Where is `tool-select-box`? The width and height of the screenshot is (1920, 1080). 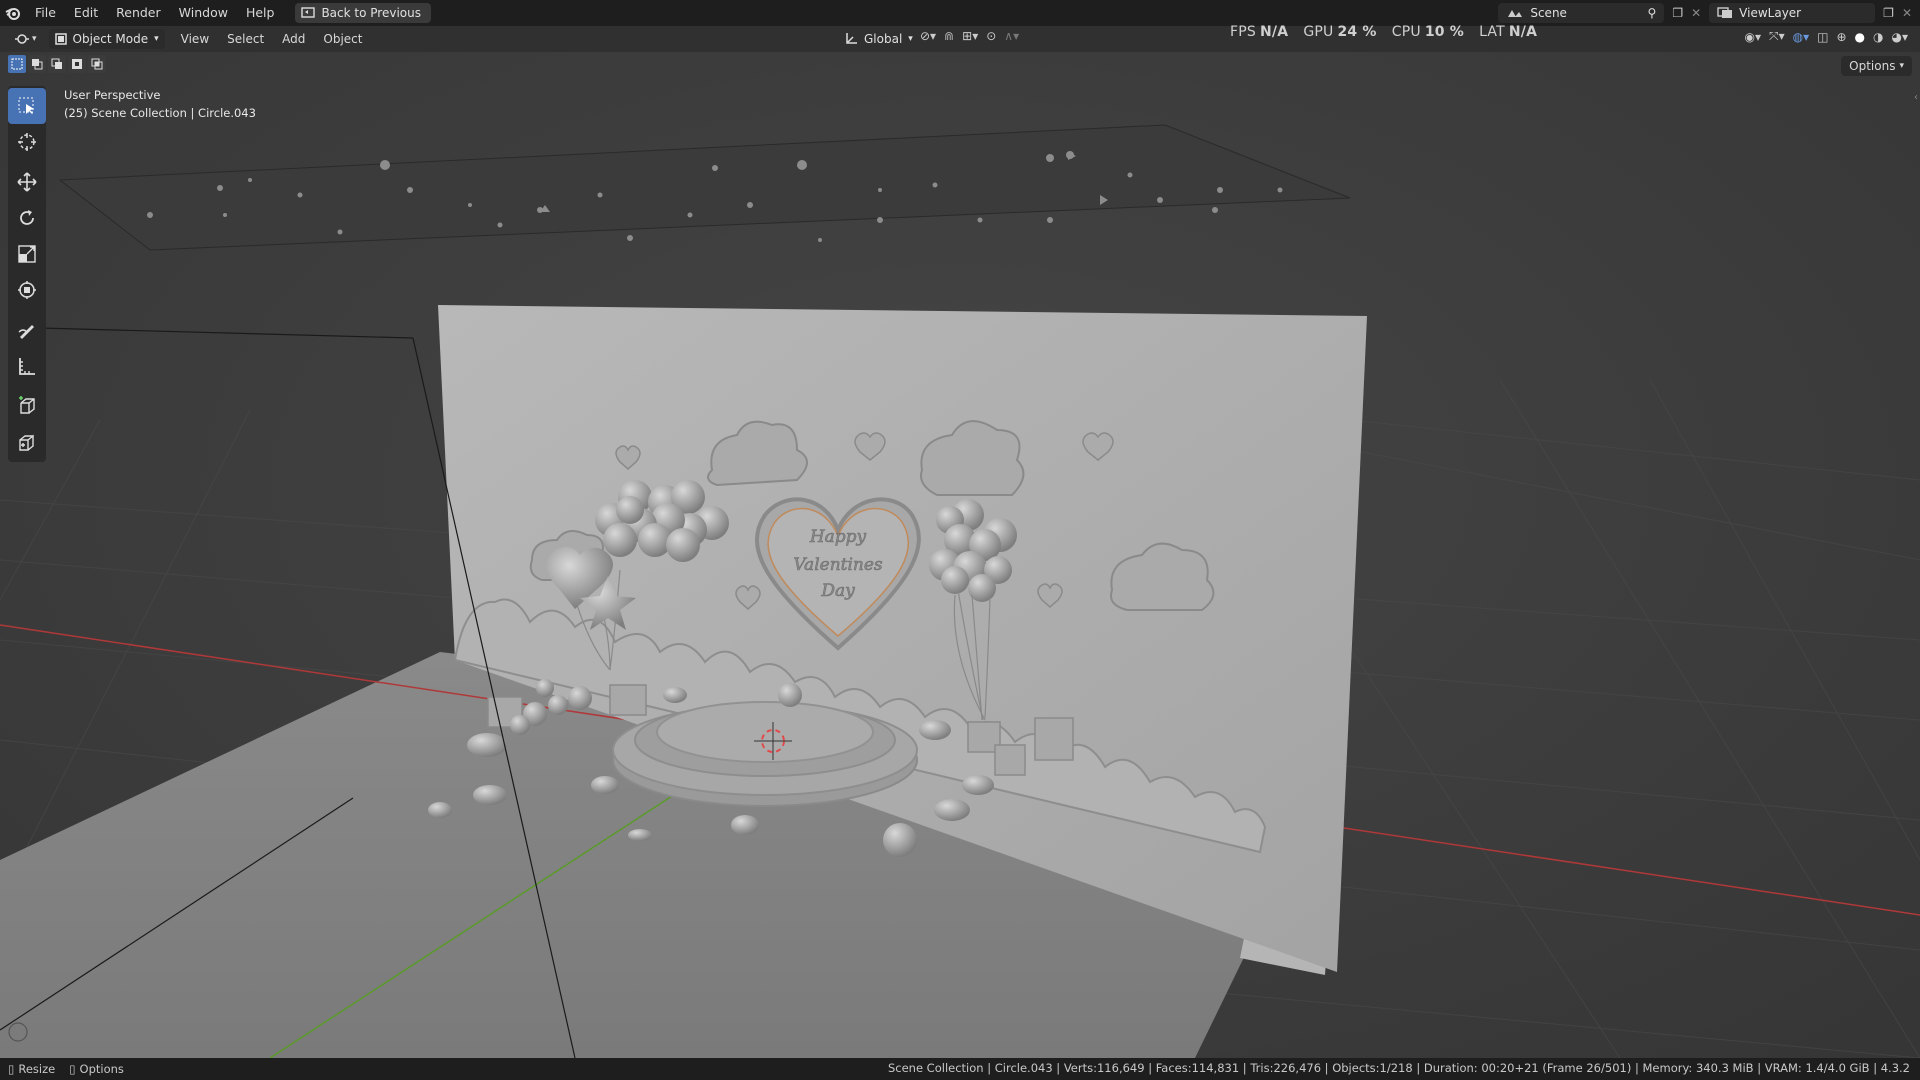
tool-select-box is located at coordinates (27, 106).